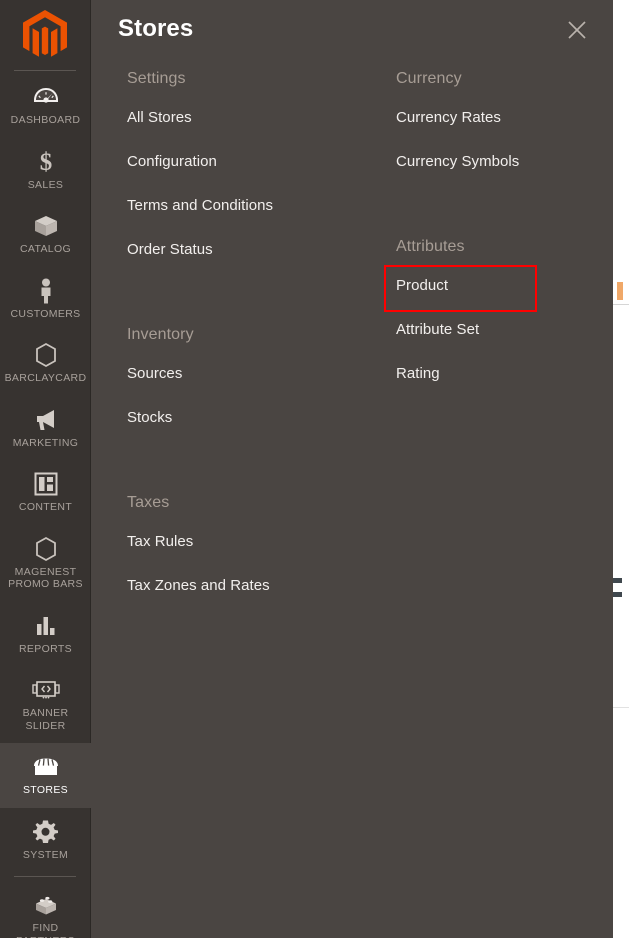  What do you see at coordinates (45, 184) in the screenshot?
I see `sidebar-item-label: SALES` at bounding box center [45, 184].